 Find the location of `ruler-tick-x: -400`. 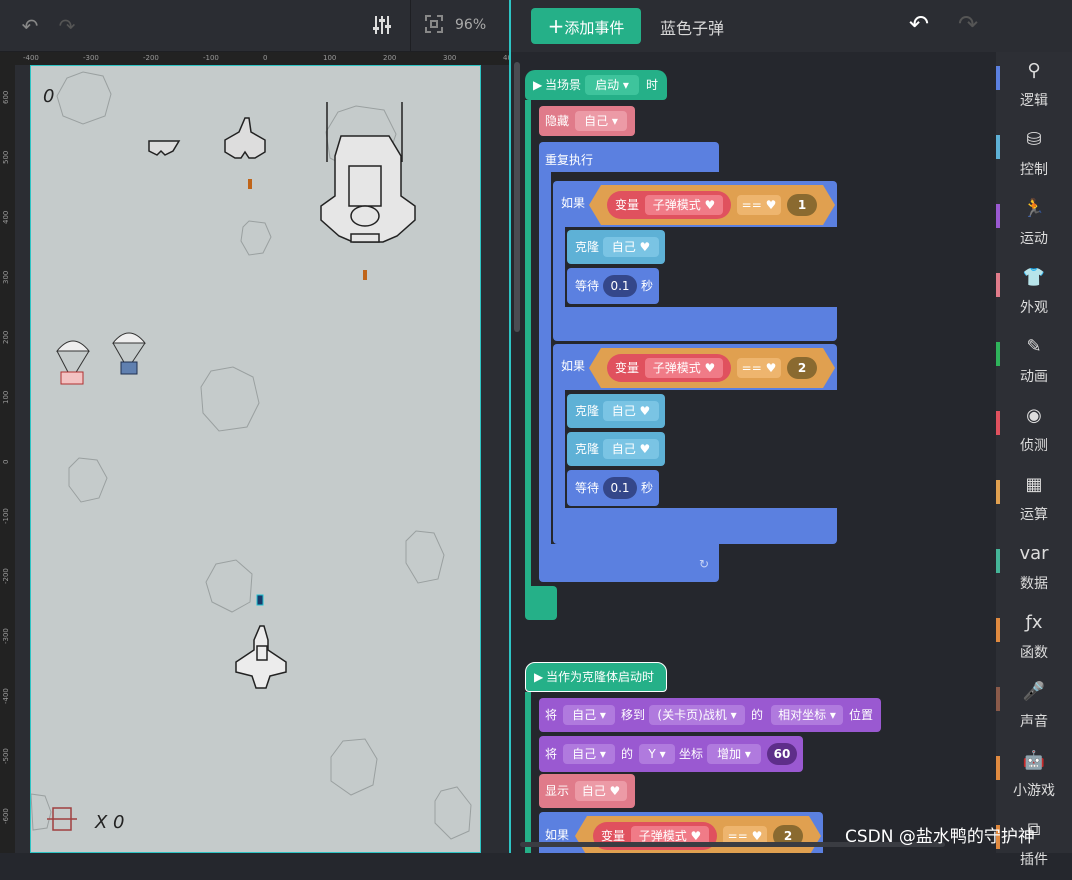

ruler-tick-x: -400 is located at coordinates (31, 58).